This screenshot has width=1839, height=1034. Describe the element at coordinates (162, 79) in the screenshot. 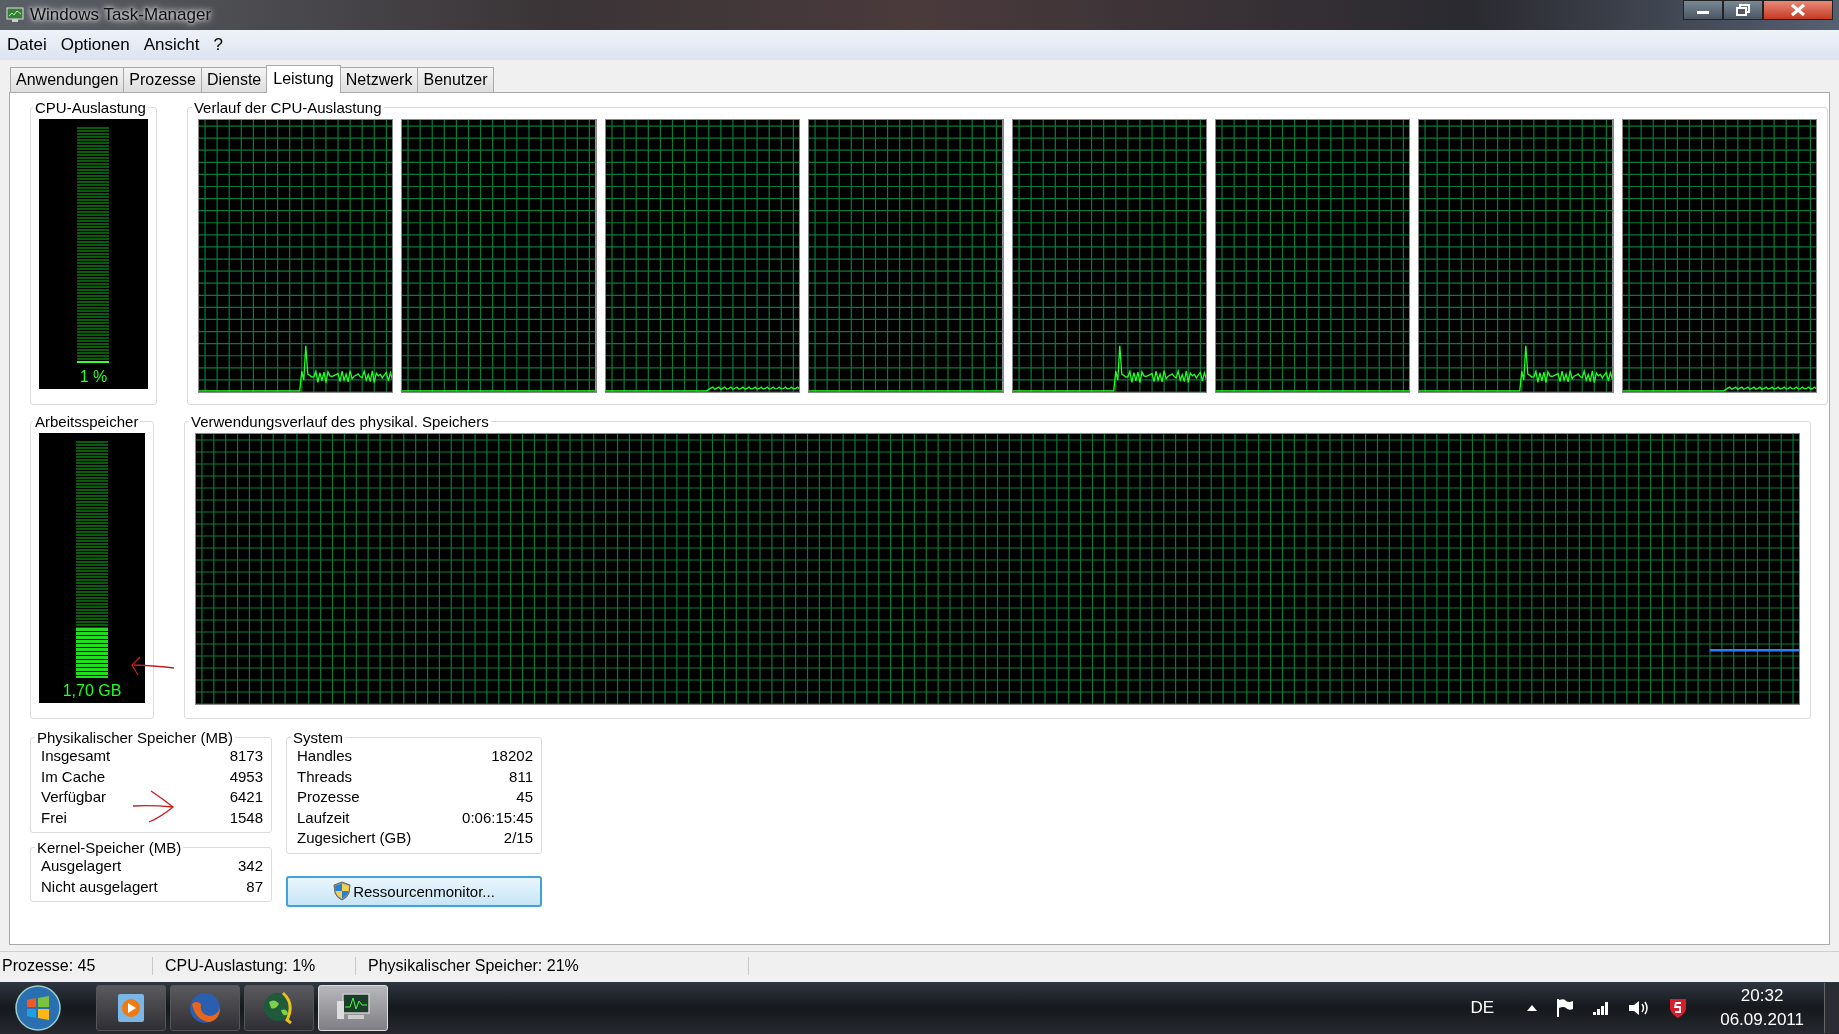

I see `tab: Prozesse` at that location.